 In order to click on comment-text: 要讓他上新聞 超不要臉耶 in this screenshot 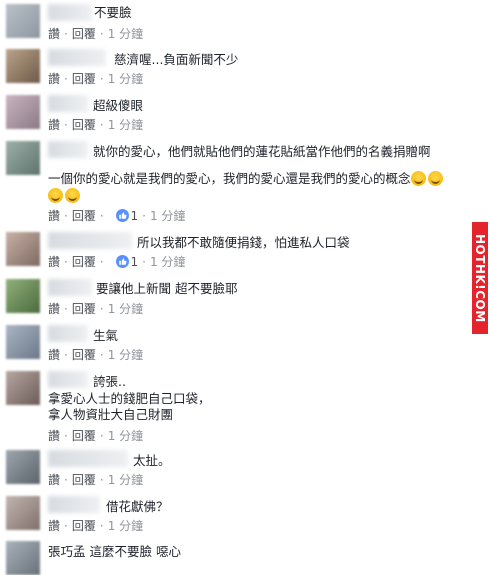, I will do `click(167, 288)`.